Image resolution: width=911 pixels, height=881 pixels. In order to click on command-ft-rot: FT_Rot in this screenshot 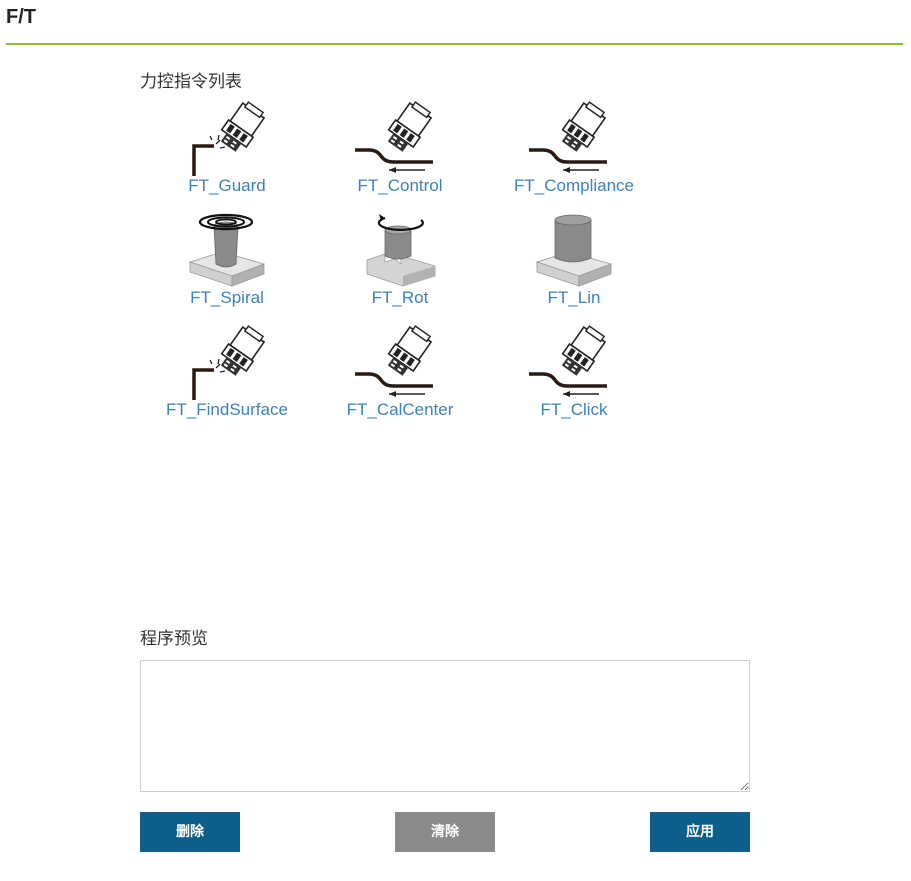, I will do `click(400, 268)`.